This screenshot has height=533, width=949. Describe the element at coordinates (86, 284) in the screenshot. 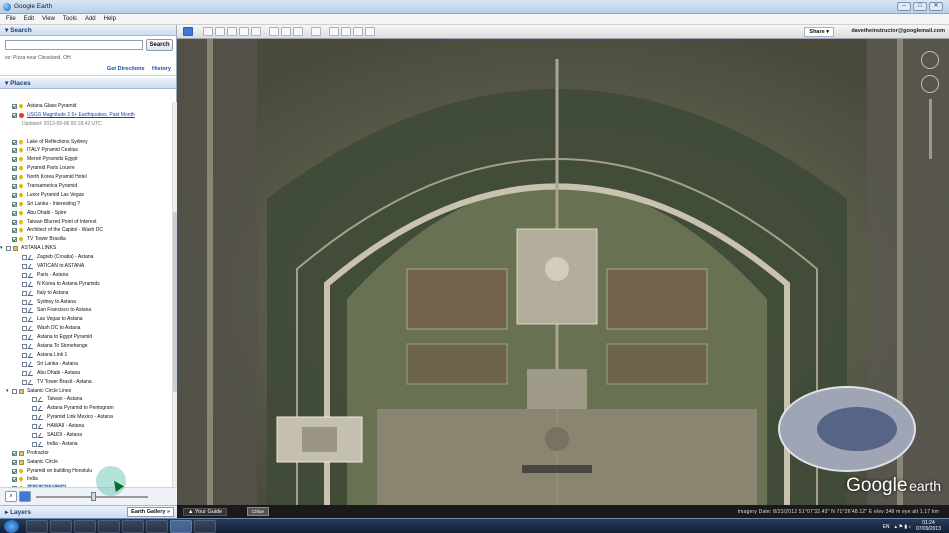

I see `places-tree-item: N Korea to Astana Pyramids` at that location.